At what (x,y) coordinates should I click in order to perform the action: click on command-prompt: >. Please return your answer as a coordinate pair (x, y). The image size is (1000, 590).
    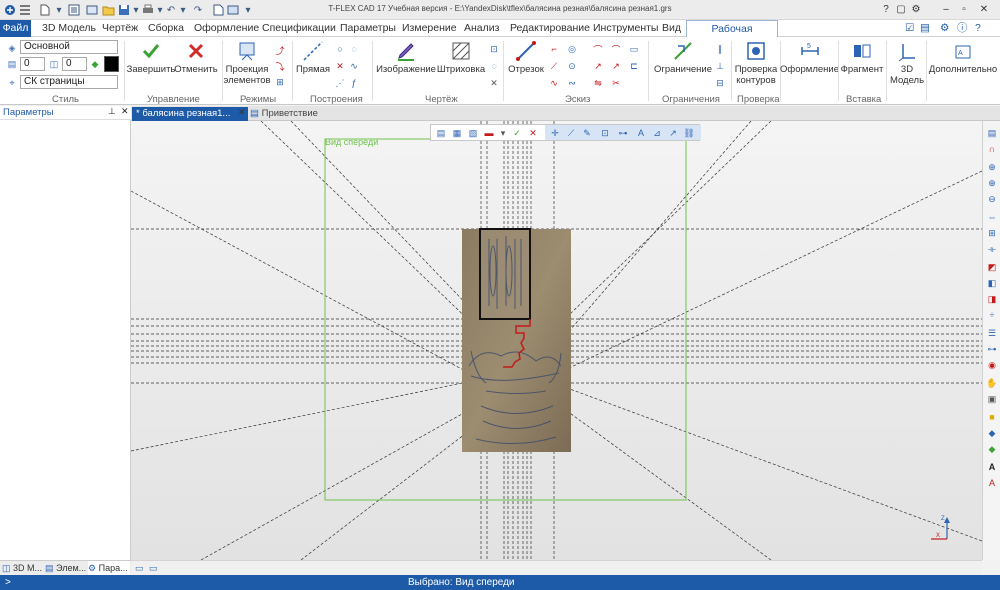
    Looking at the image, I should click on (8, 582).